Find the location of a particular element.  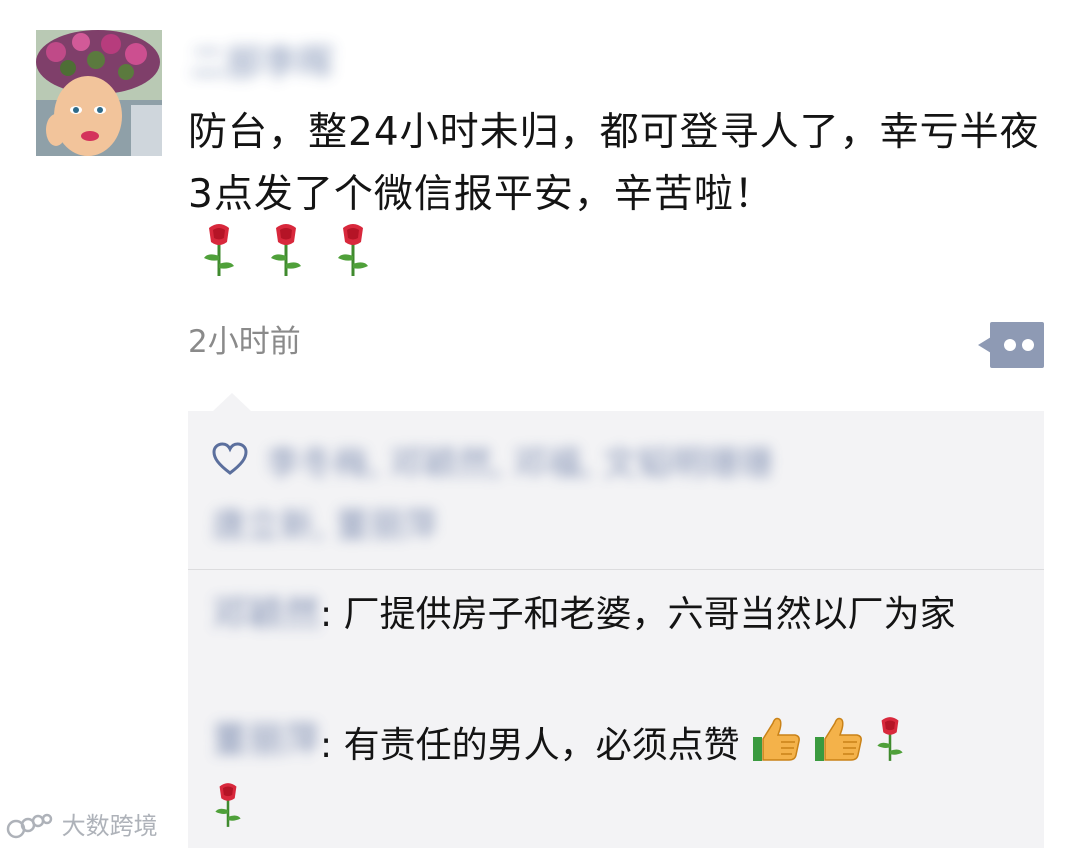

watermark: 大数跨境 is located at coordinates (82, 826).